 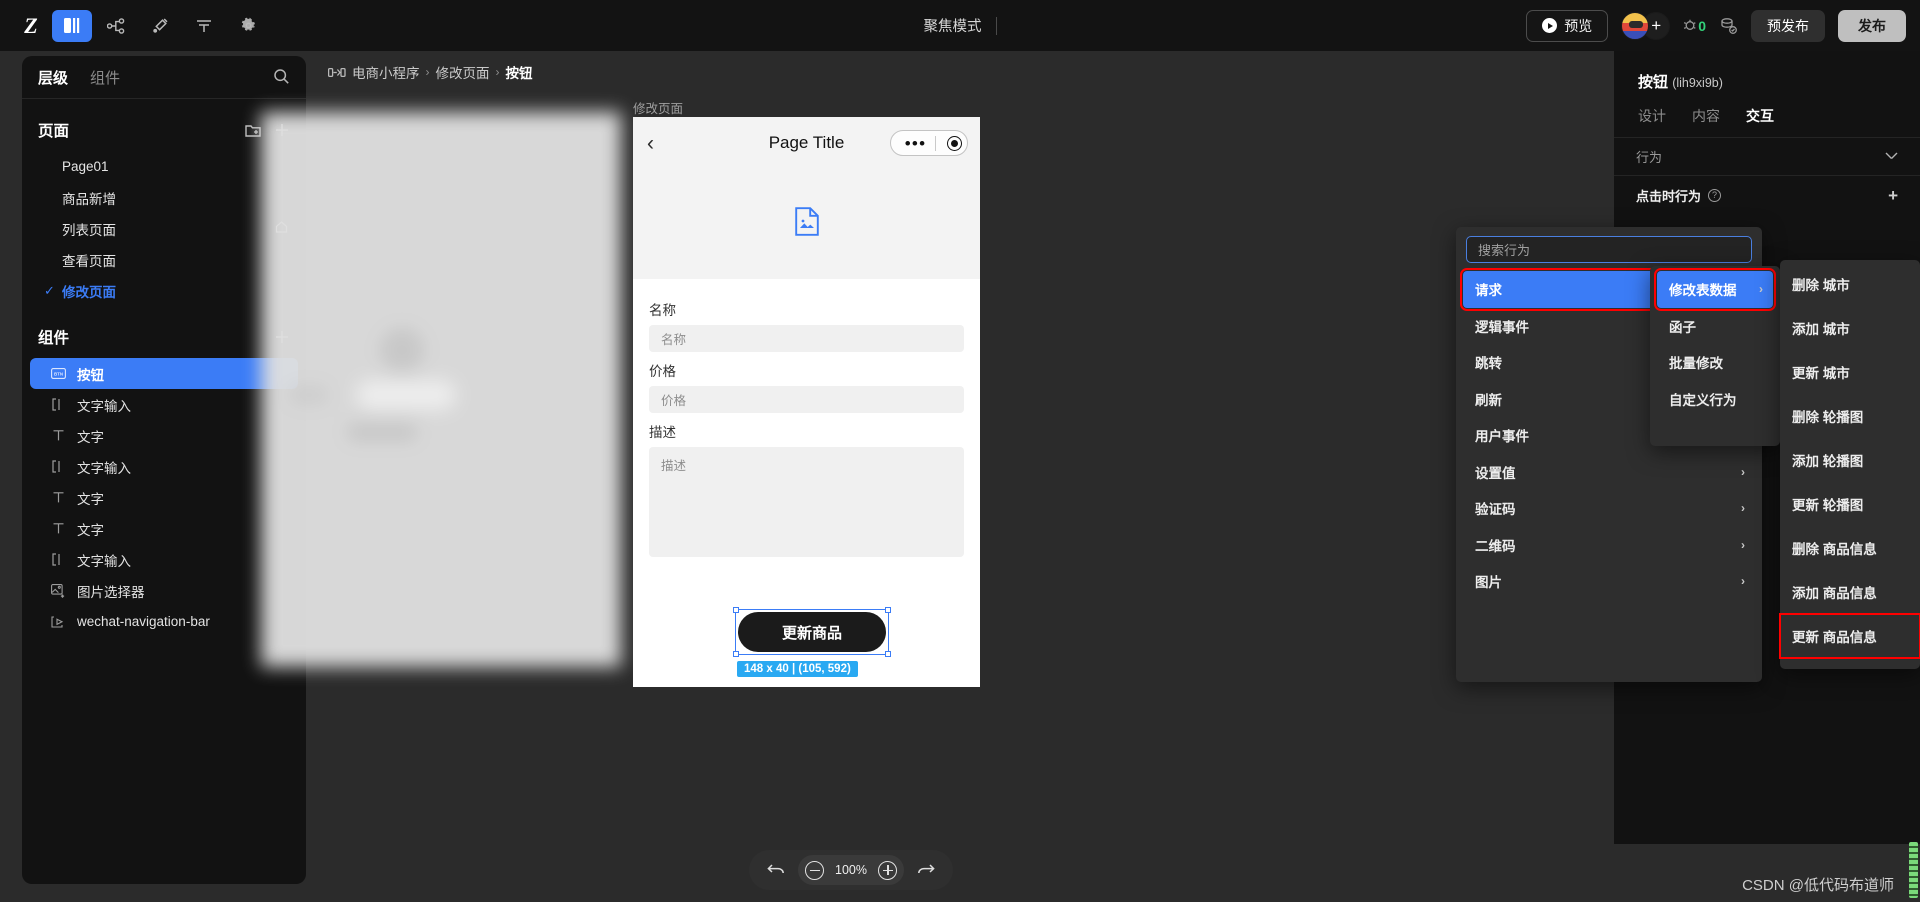 I want to click on add-behavior-button: +, so click(x=1893, y=195).